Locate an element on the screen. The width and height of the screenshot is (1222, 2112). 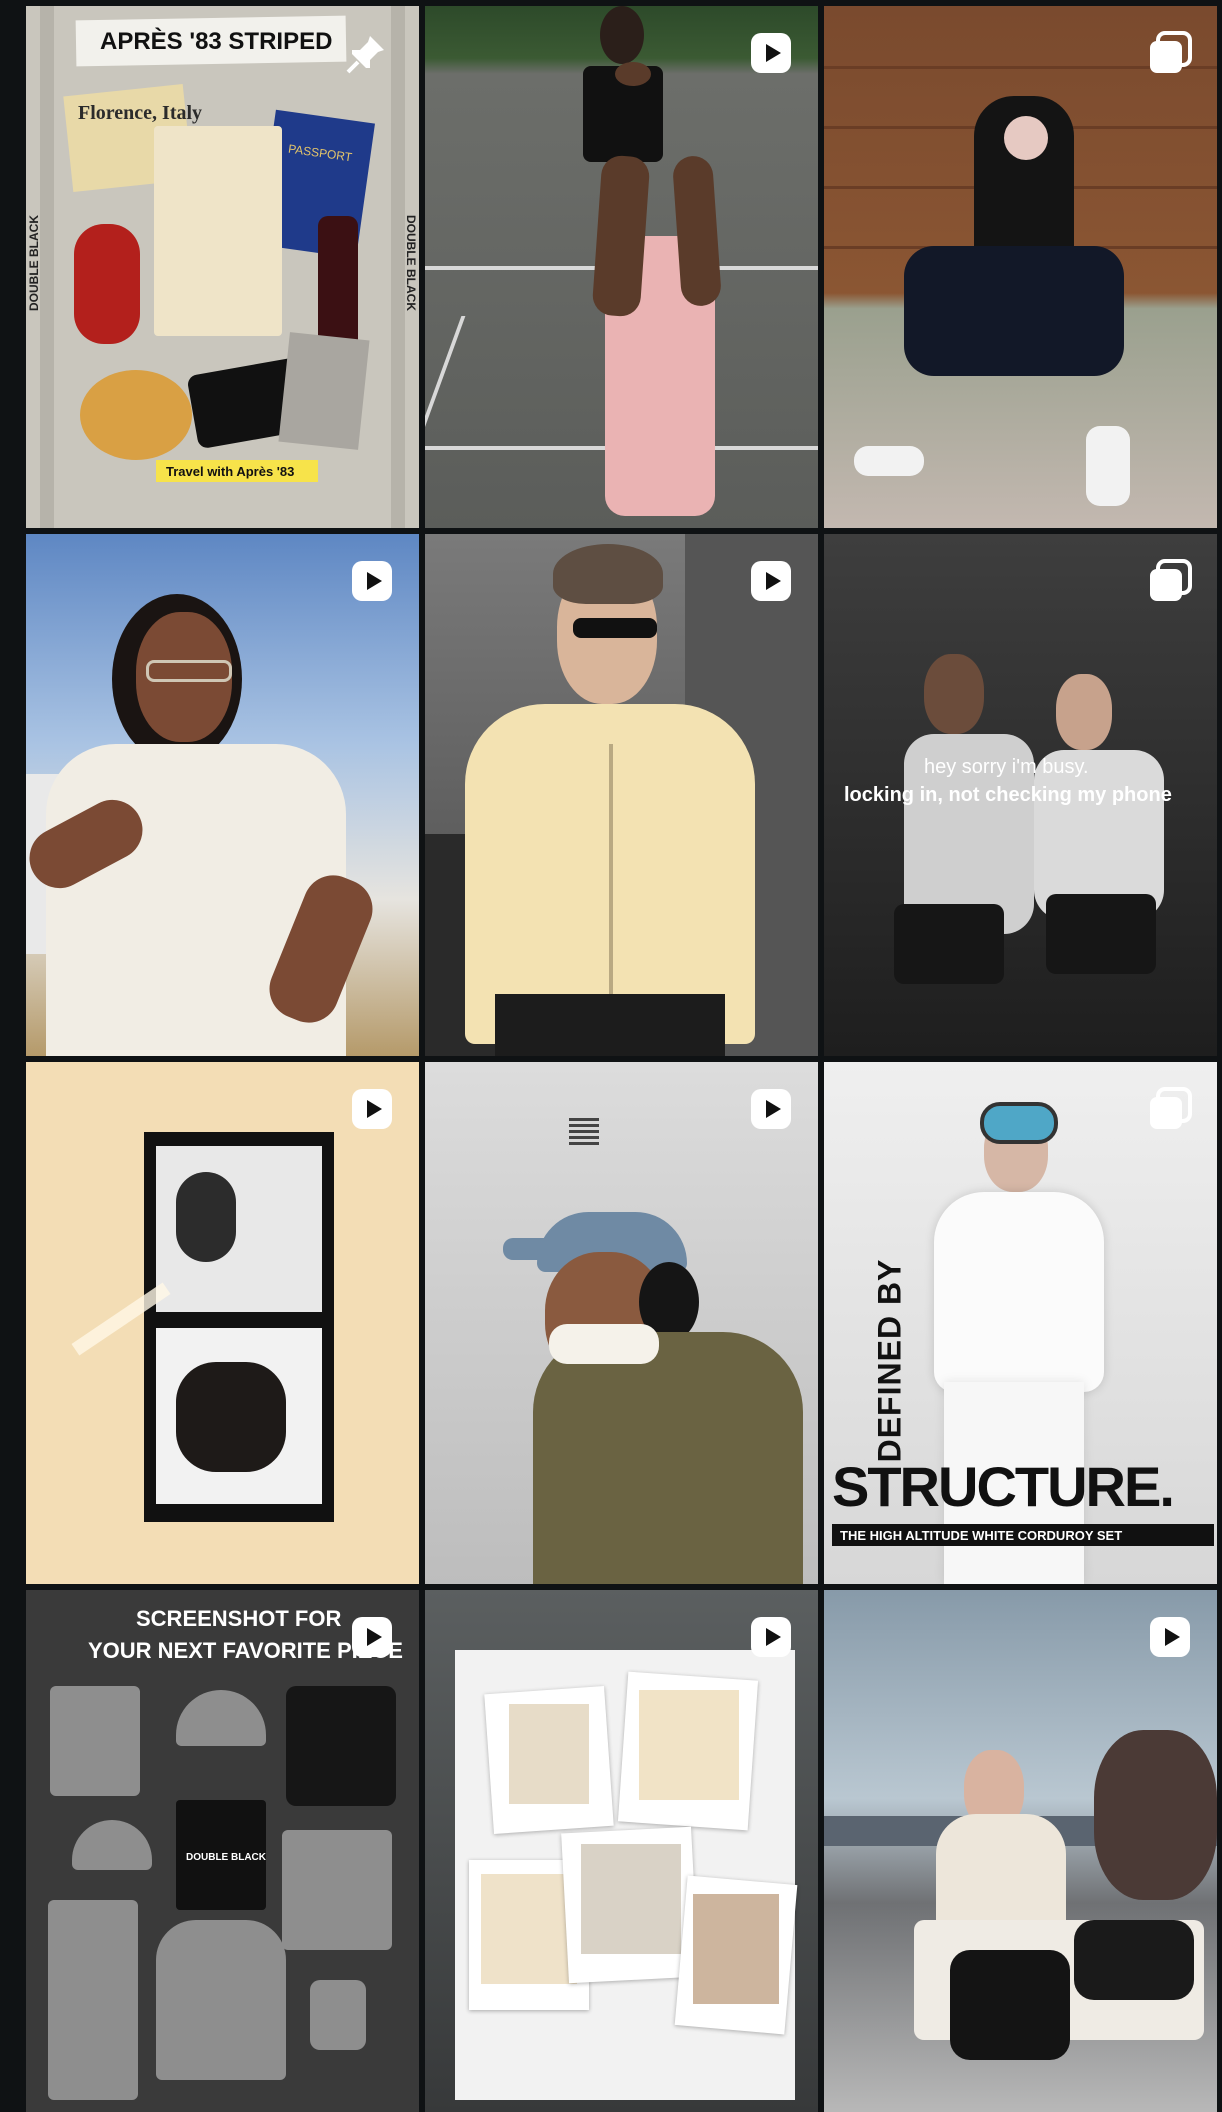
overlay-text-line-1: hey sorry i'm busy. is located at coordinates (1006, 767).